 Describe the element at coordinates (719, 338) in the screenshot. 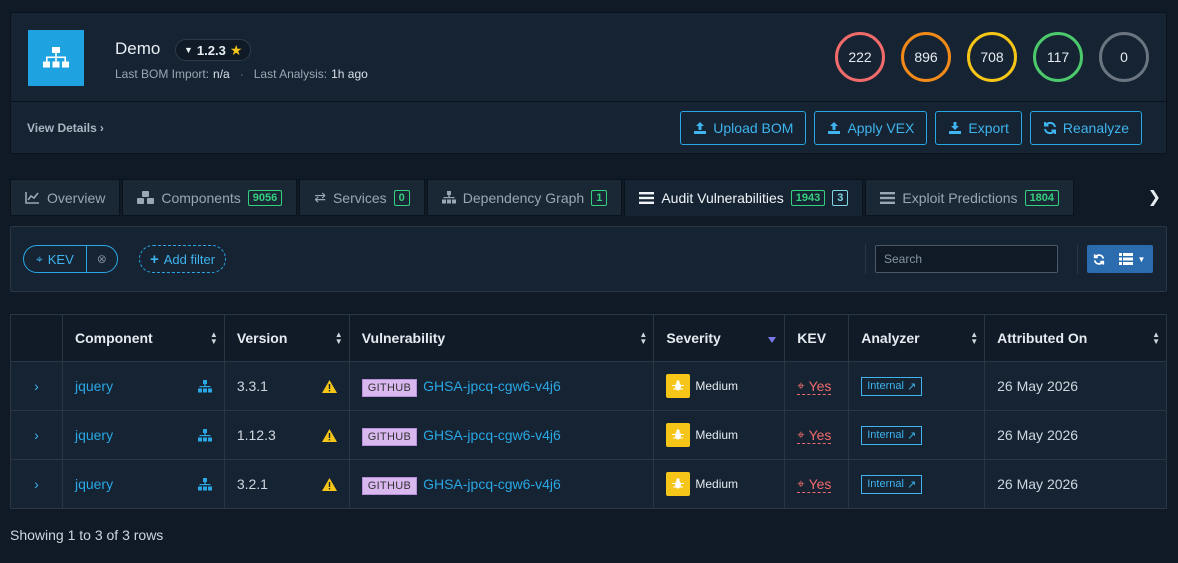

I see `column-severity: Severity` at that location.